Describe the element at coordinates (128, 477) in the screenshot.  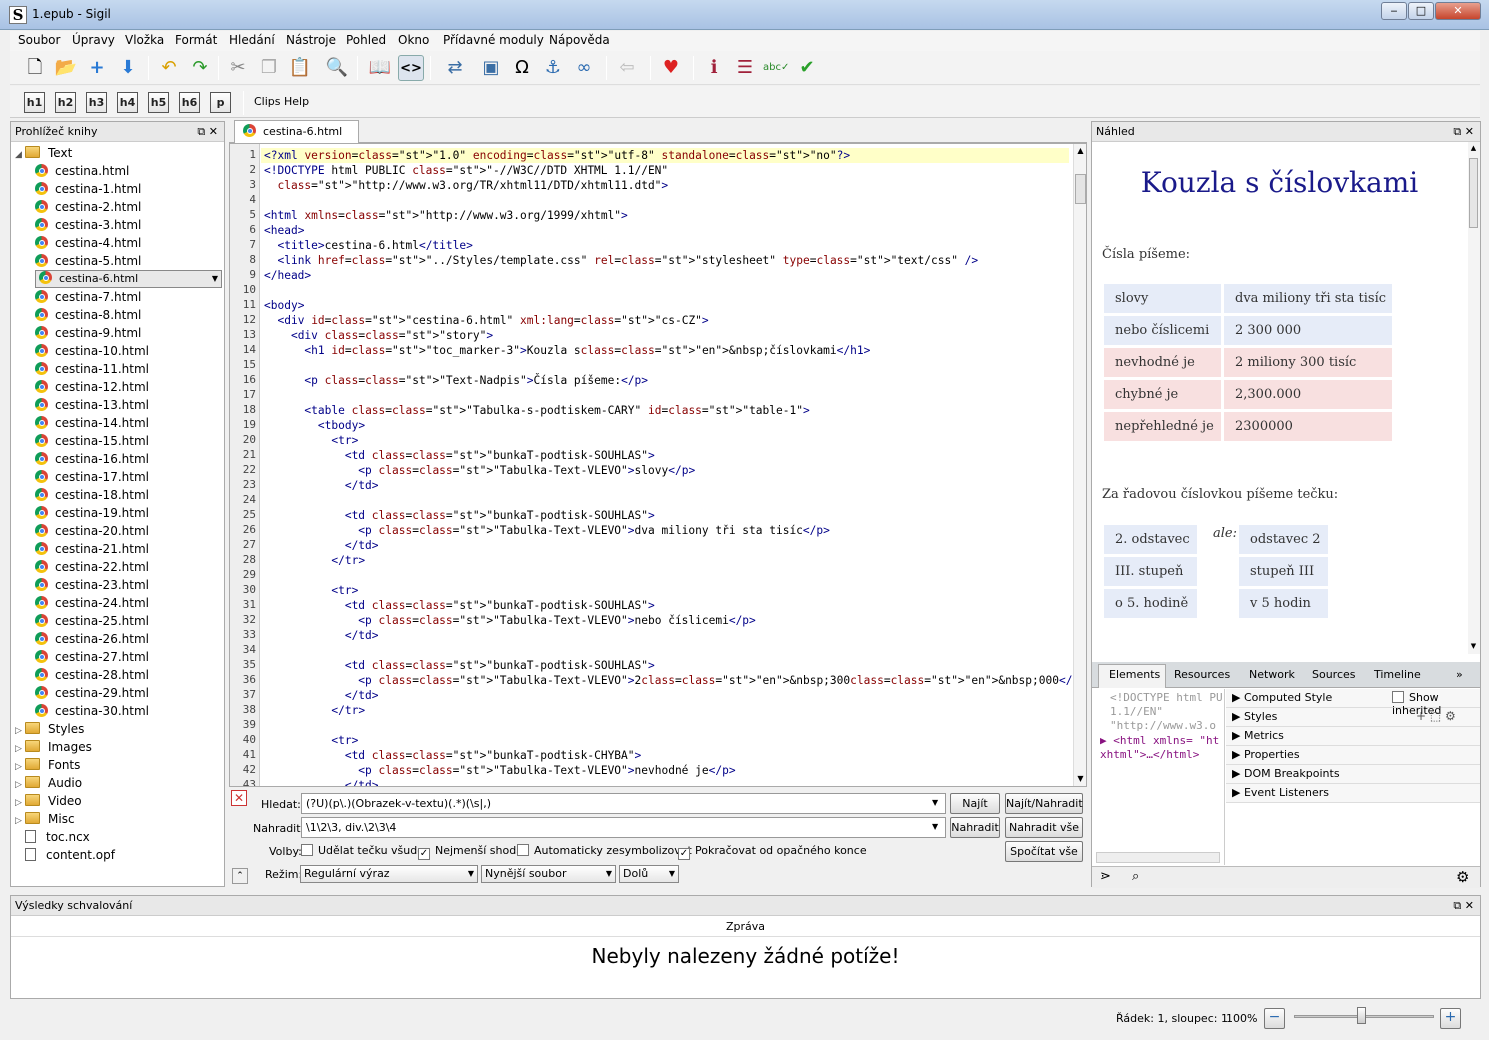
I see `tree-file-item: cestina-17.html` at that location.